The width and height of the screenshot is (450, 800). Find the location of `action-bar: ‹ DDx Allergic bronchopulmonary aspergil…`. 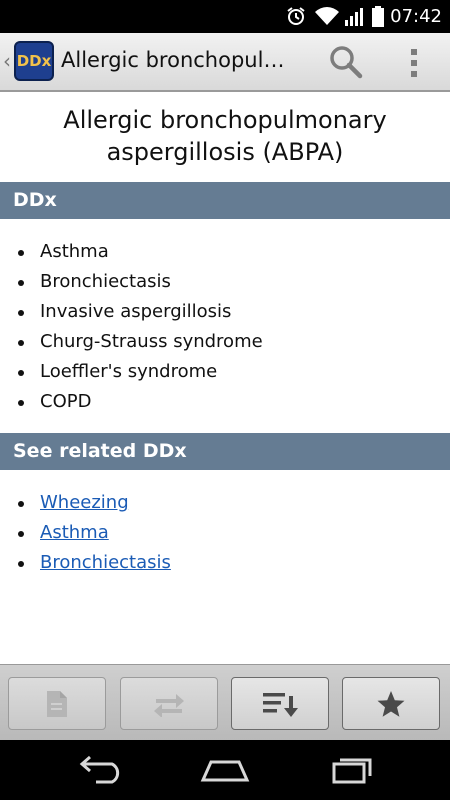

action-bar: ‹ DDx Allergic bronchopulmonary aspergil… is located at coordinates (225, 62).